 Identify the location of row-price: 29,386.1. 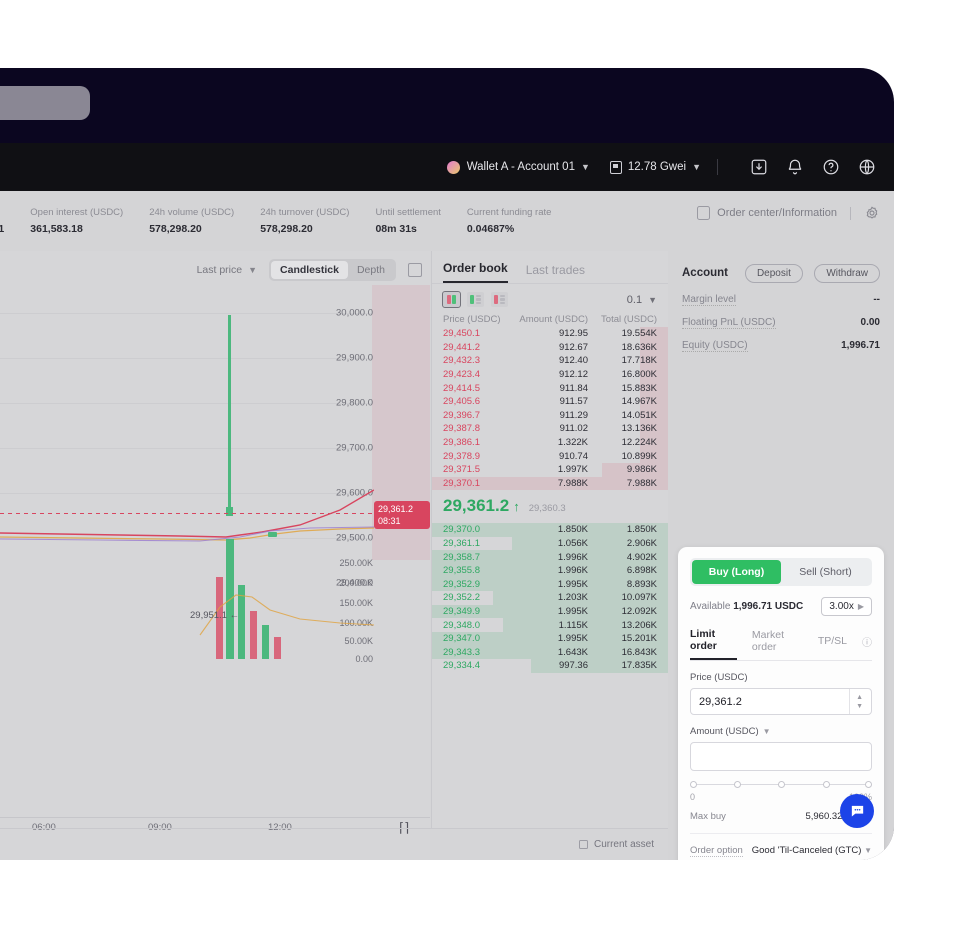
(461, 443).